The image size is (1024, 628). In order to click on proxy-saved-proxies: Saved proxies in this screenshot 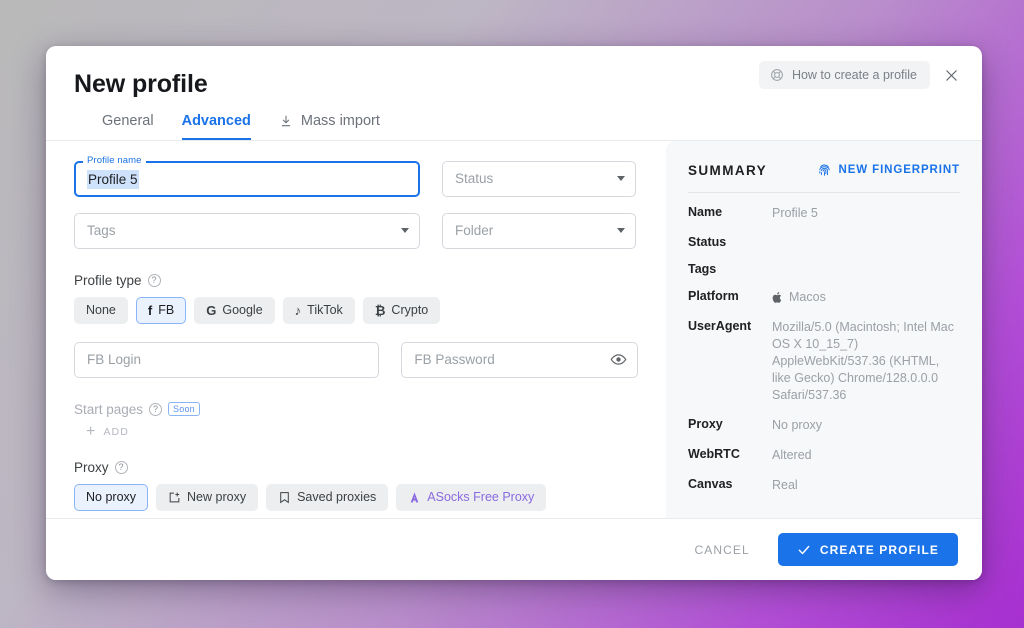, I will do `click(327, 497)`.